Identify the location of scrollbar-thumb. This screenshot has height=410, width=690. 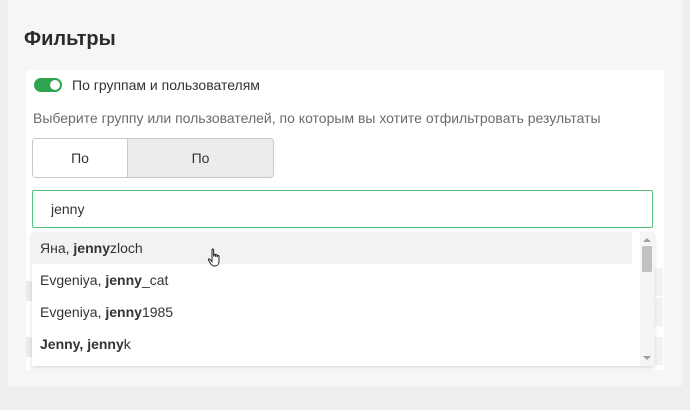
(647, 259).